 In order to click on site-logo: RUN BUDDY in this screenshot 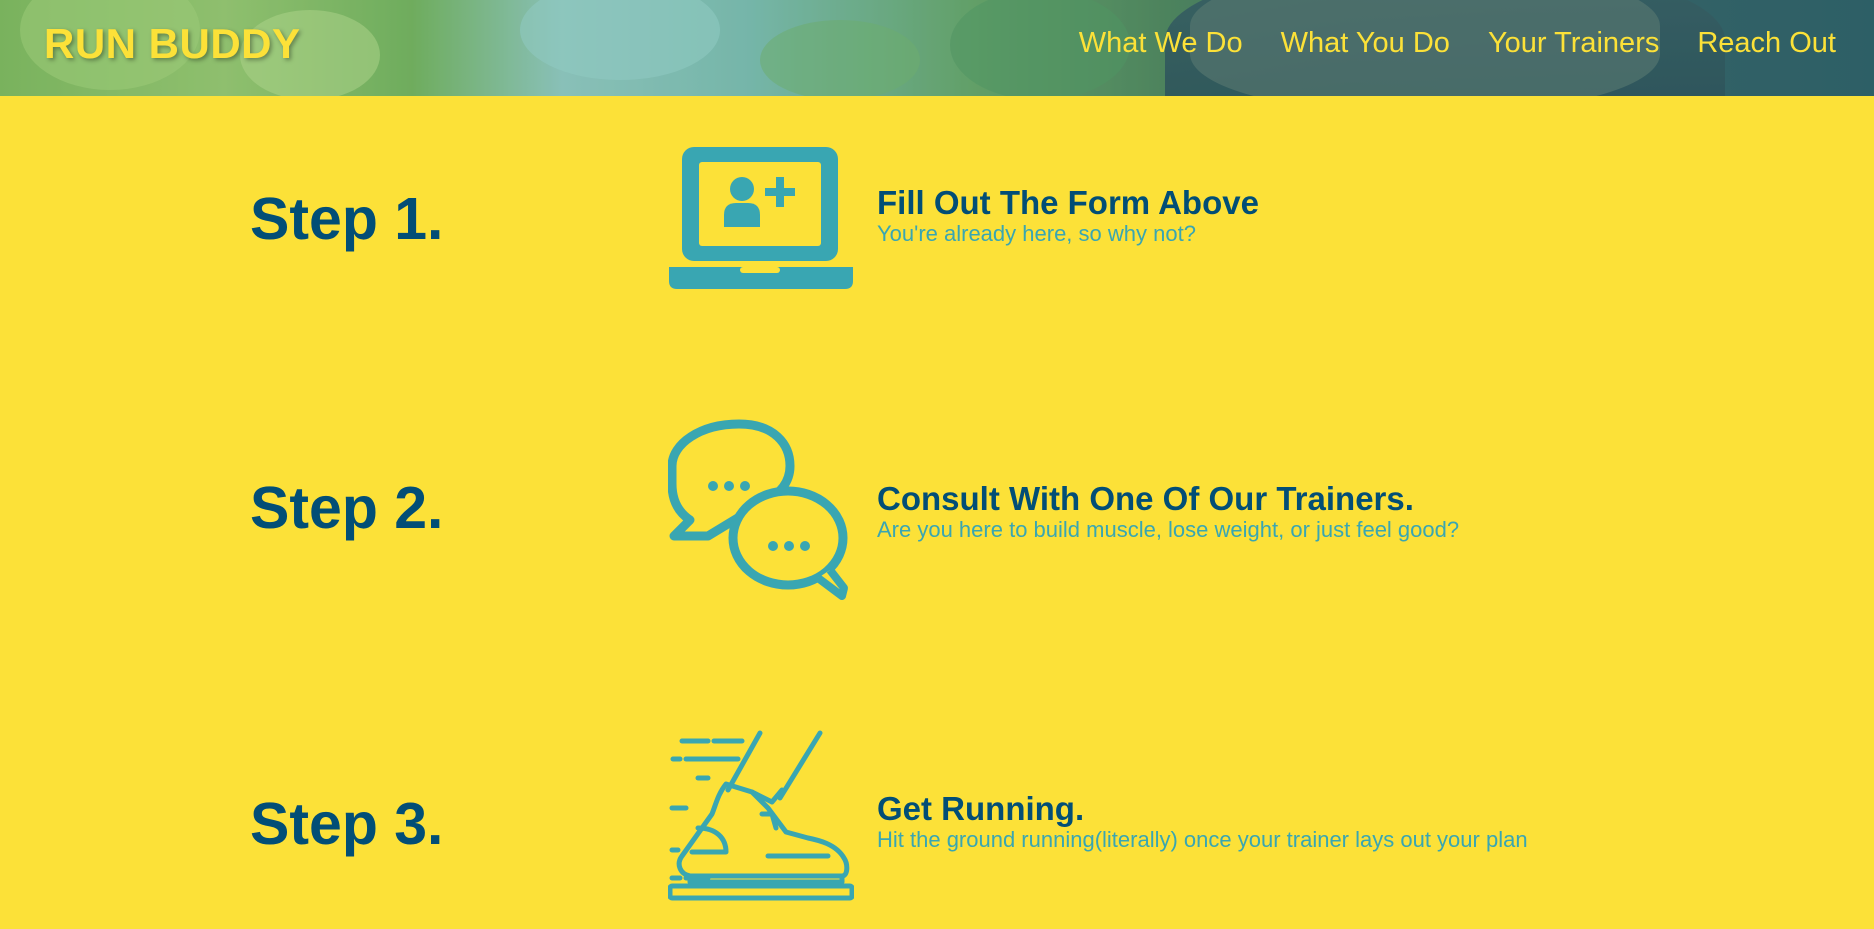, I will do `click(172, 44)`.